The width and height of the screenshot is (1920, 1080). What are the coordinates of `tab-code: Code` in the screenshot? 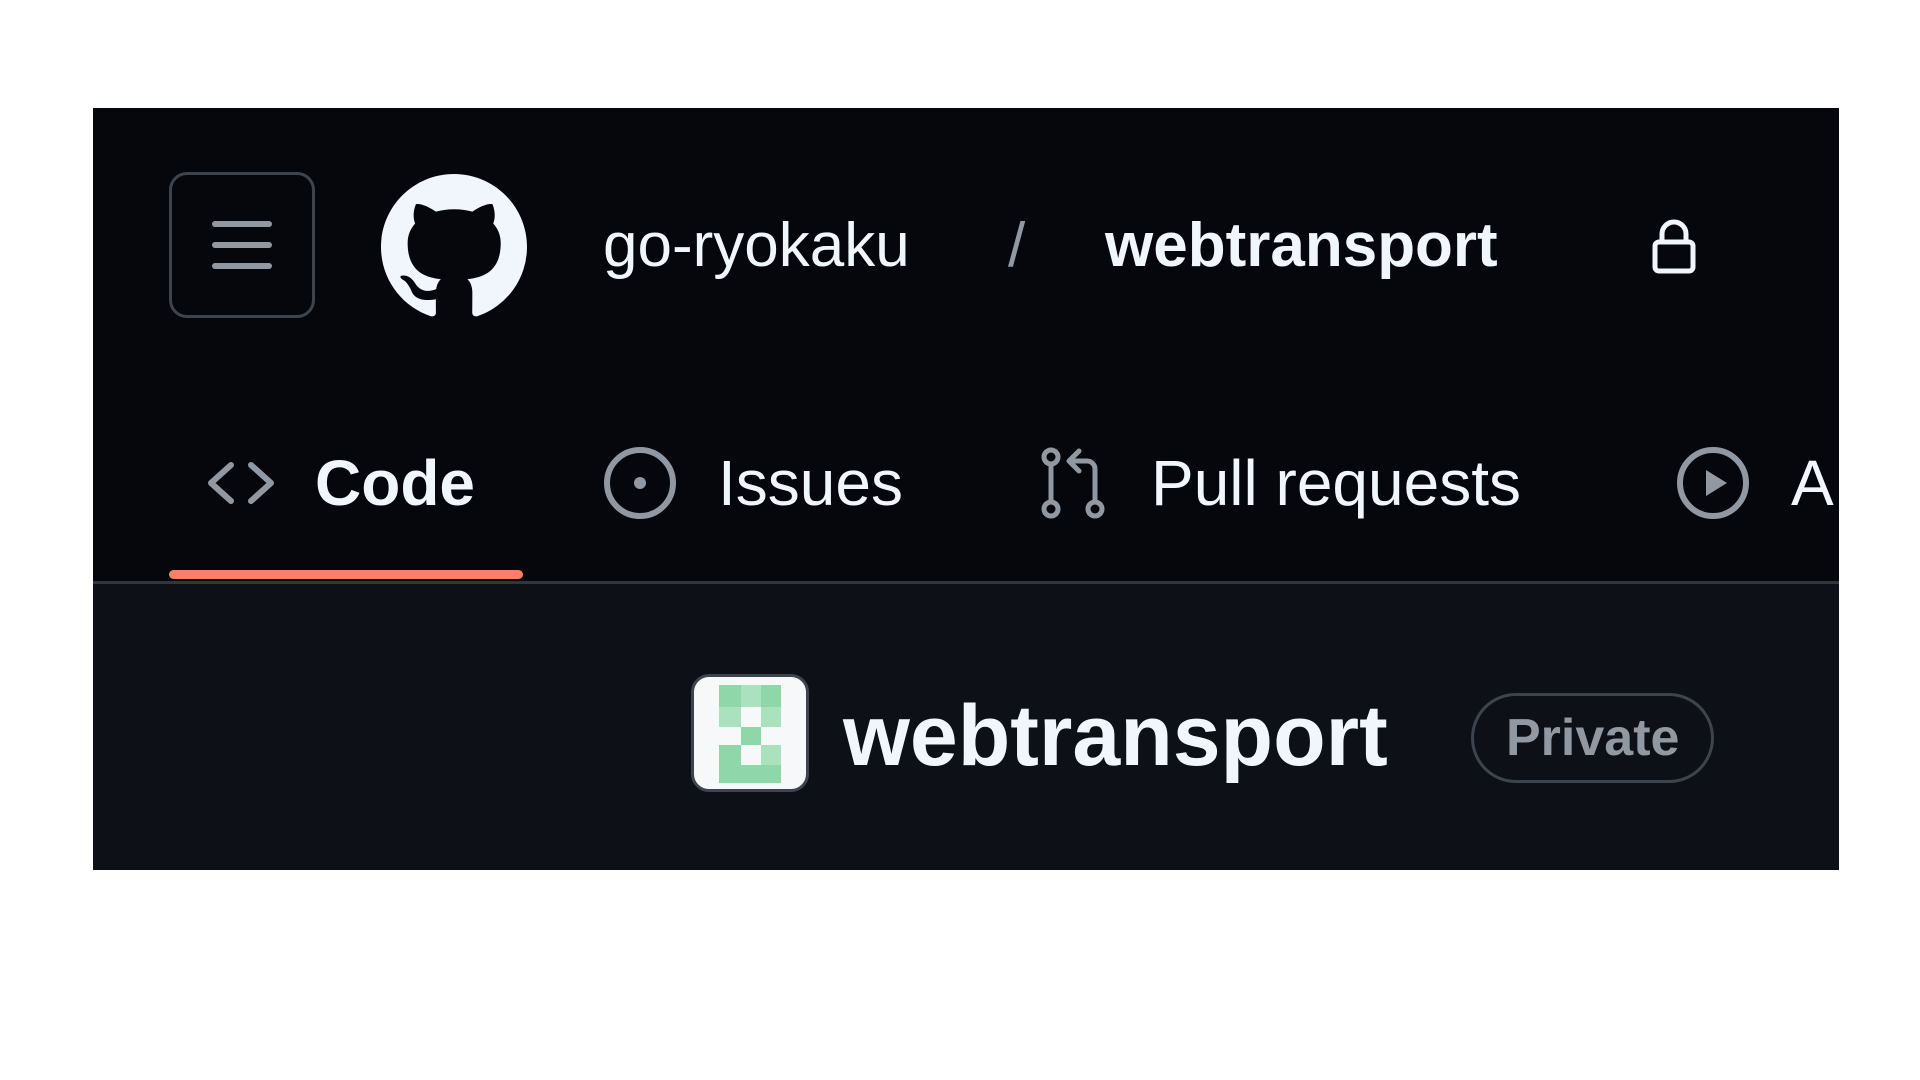 It's located at (338, 483).